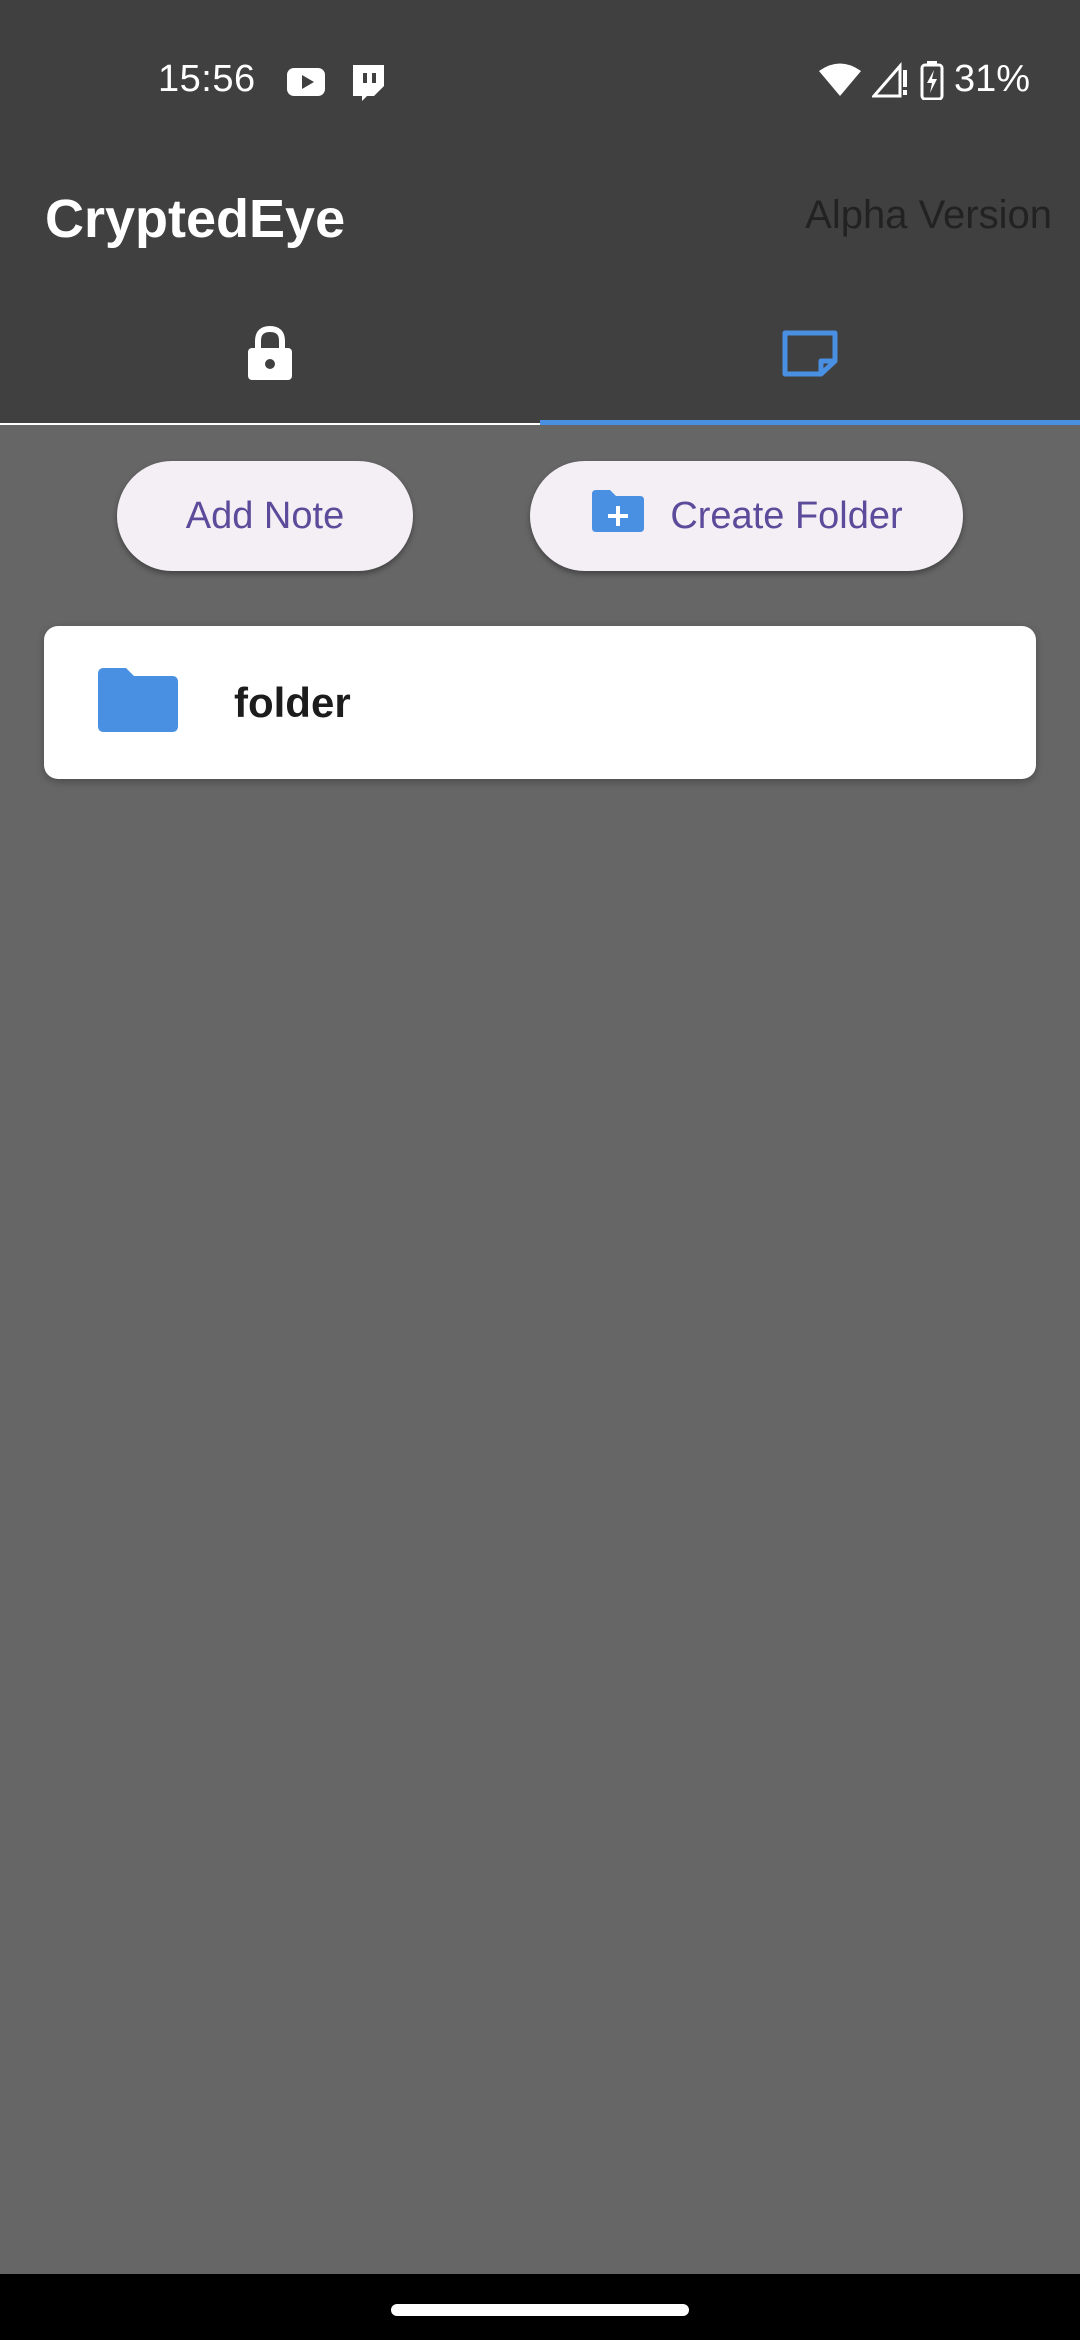 Image resolution: width=1080 pixels, height=2340 pixels. Describe the element at coordinates (786, 515) in the screenshot. I see `create-folder-label: Create Folder` at that location.